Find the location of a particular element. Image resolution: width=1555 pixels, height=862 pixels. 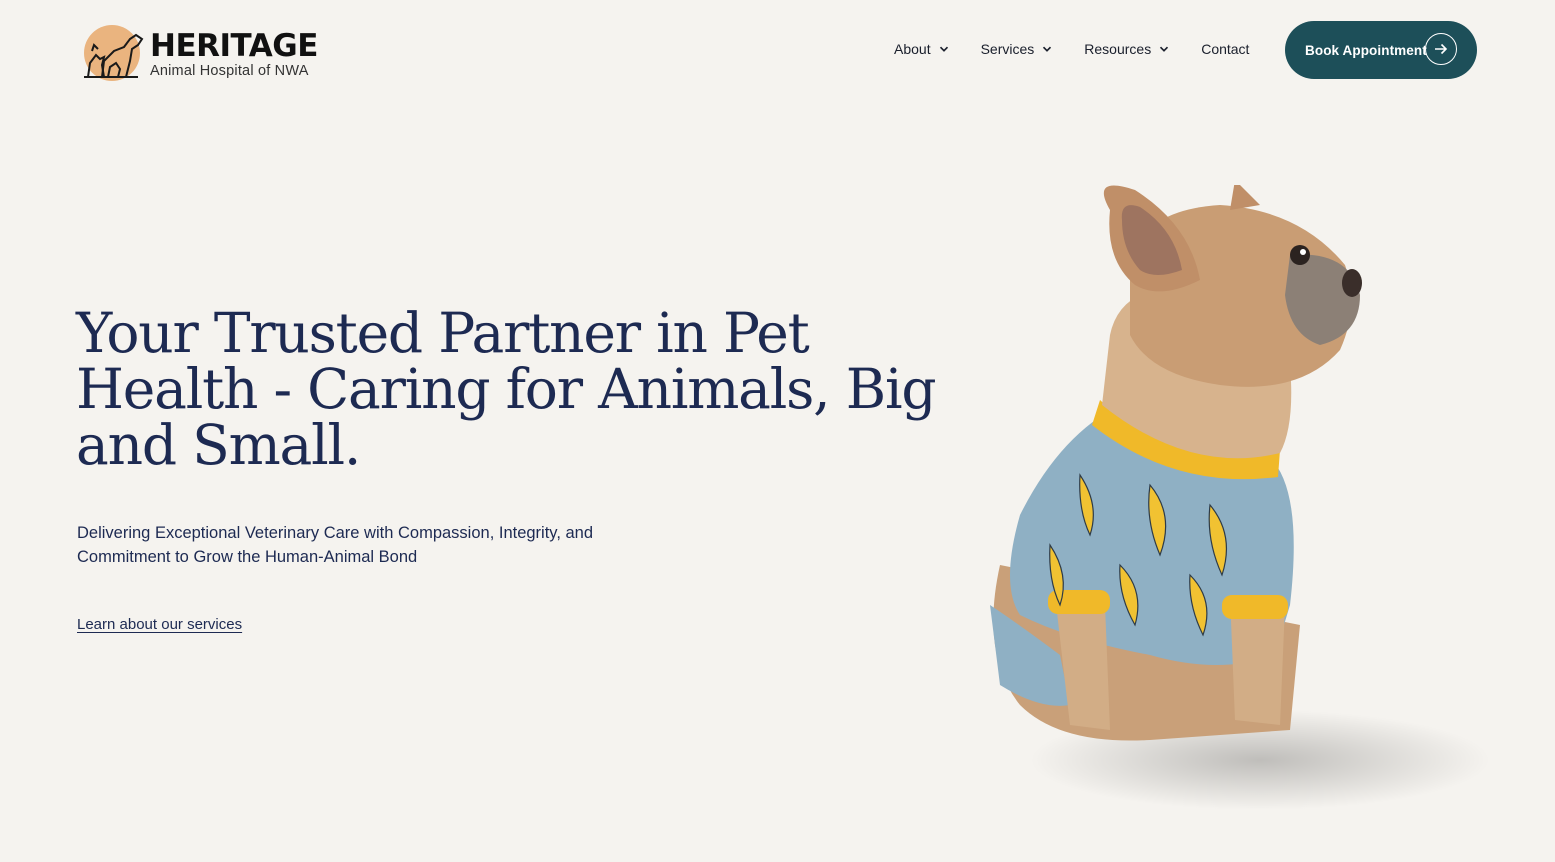

nav-item-label: Services is located at coordinates (1007, 49).